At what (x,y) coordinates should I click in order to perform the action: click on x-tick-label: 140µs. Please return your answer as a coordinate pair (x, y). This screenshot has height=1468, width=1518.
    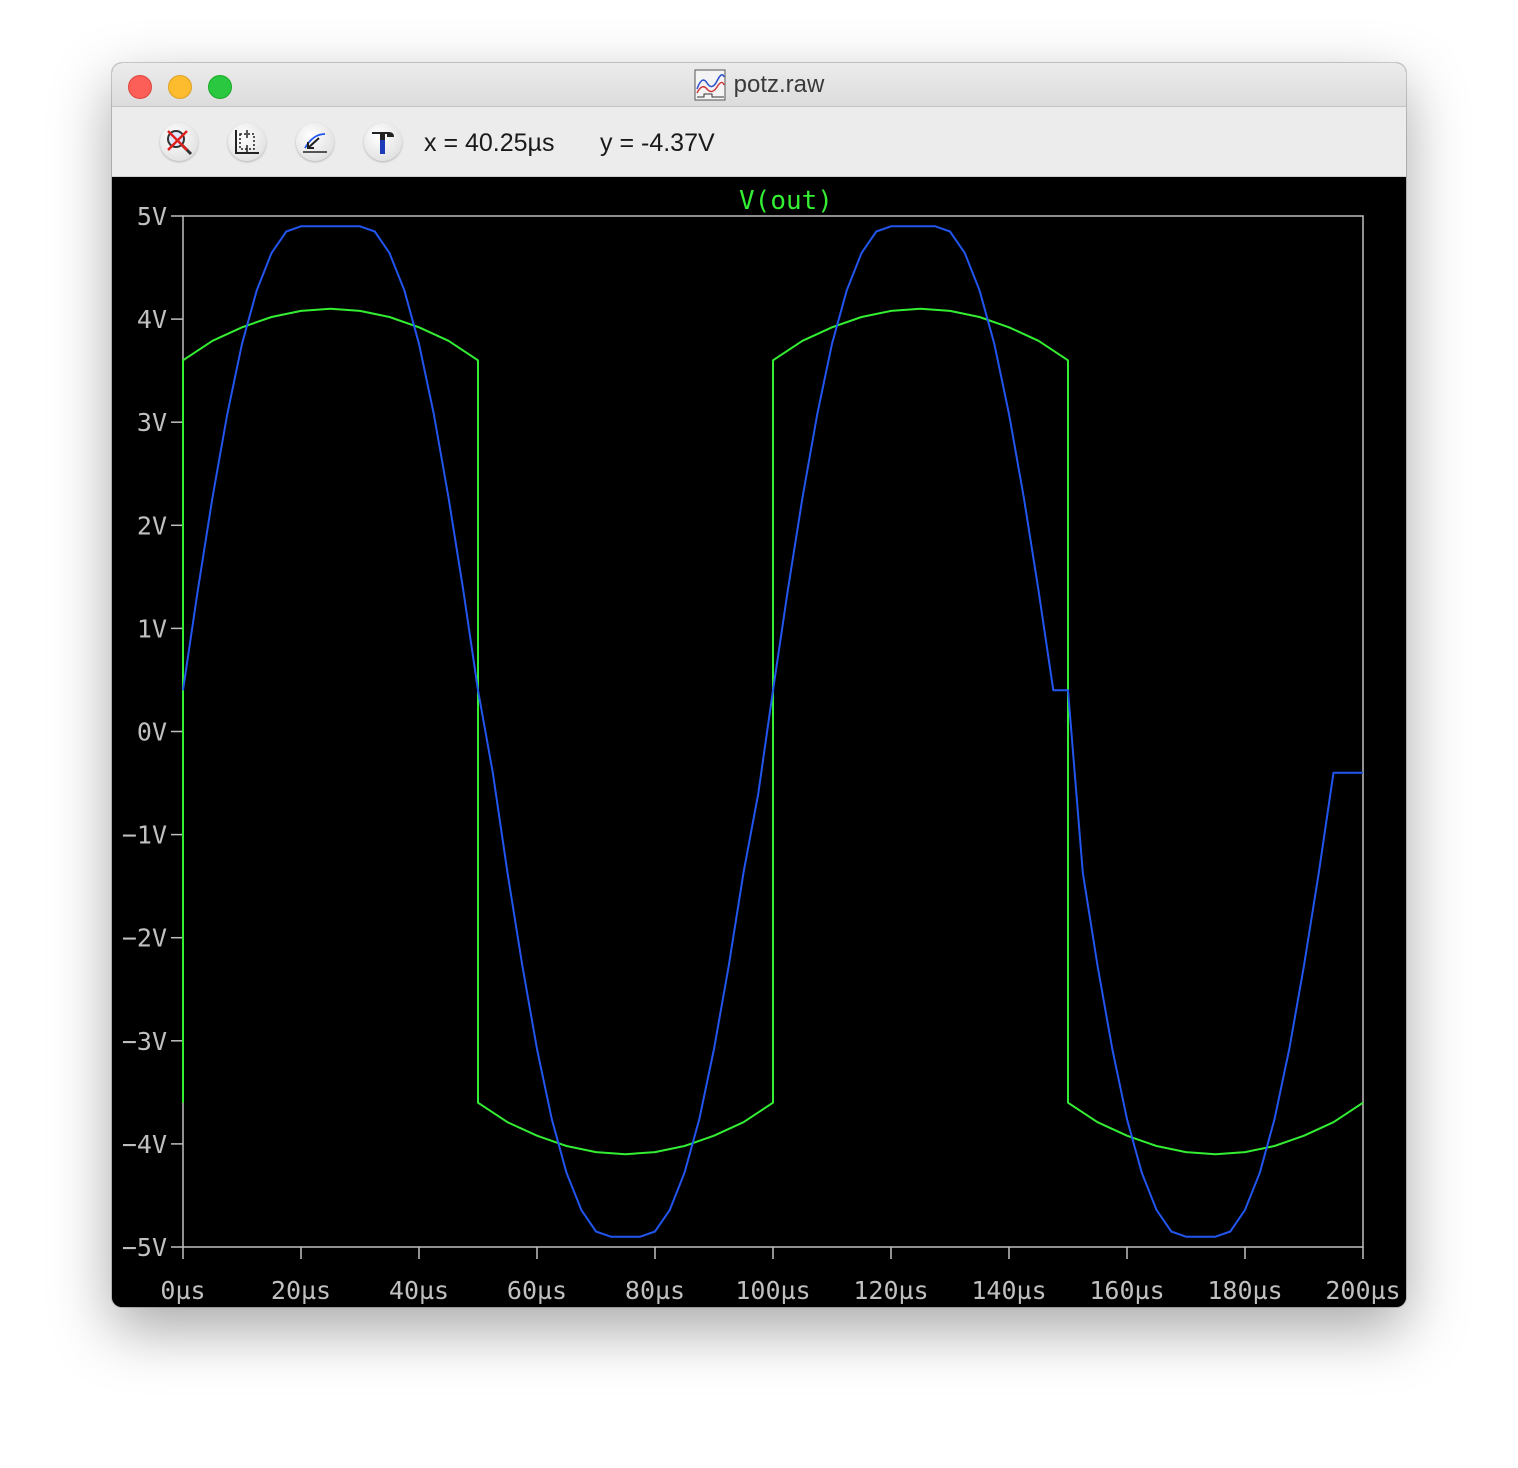
    Looking at the image, I should click on (1008, 1290).